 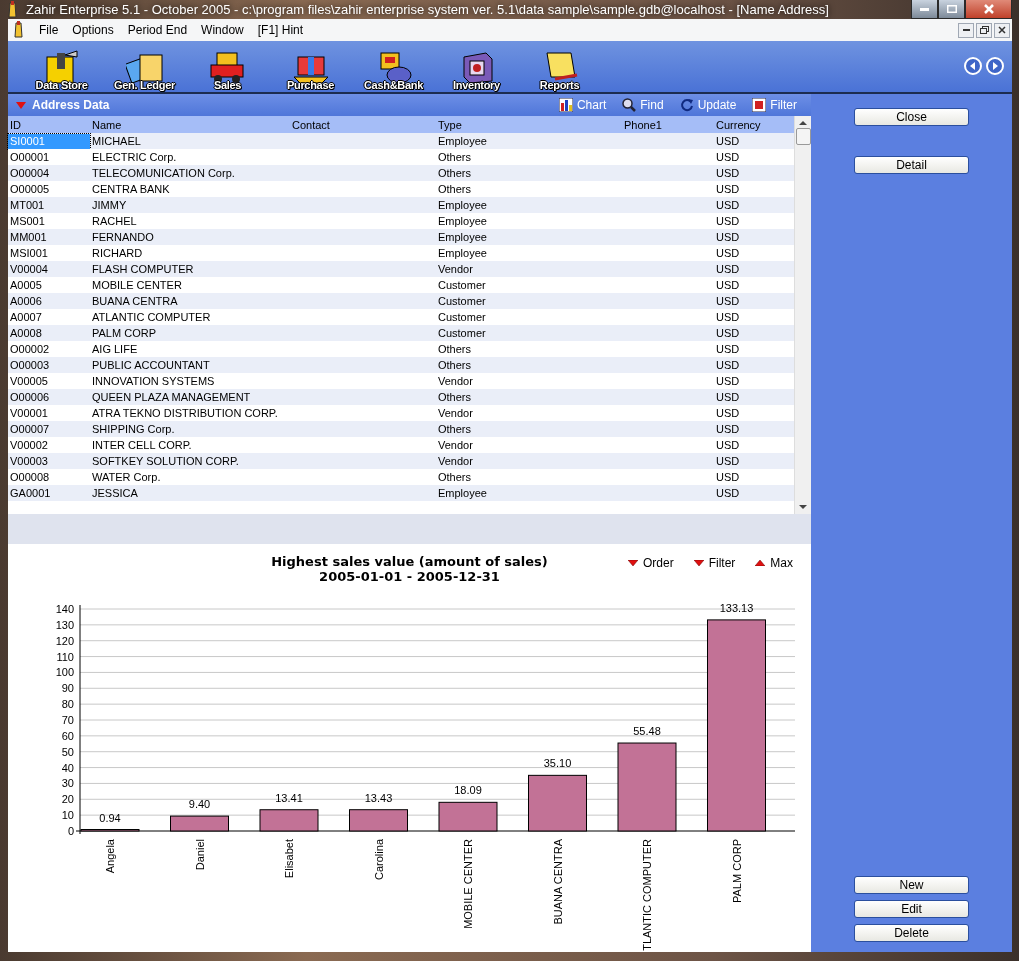 I want to click on table-cell-text: V00003, so click(x=29, y=461).